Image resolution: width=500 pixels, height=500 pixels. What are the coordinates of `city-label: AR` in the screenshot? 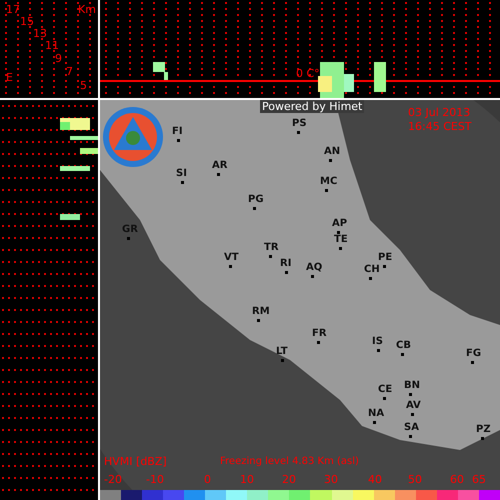 It's located at (220, 165).